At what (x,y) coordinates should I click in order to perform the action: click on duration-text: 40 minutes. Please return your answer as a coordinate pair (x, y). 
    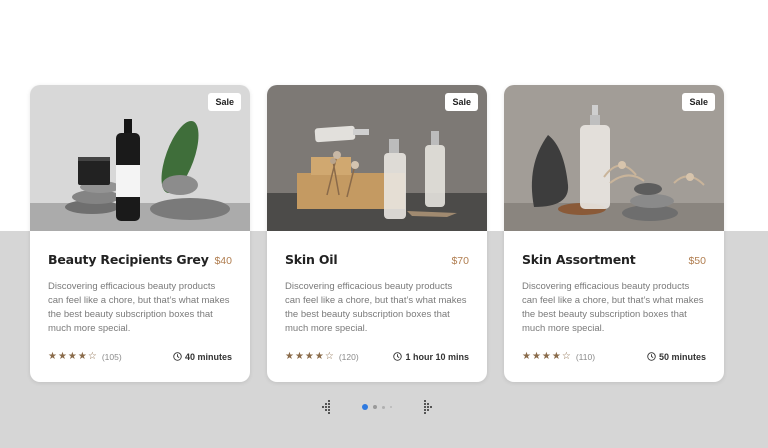
    Looking at the image, I should click on (208, 356).